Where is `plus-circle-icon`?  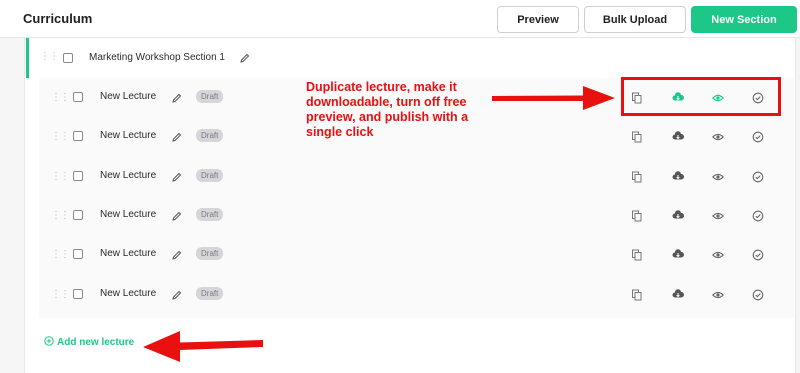
plus-circle-icon is located at coordinates (49, 341).